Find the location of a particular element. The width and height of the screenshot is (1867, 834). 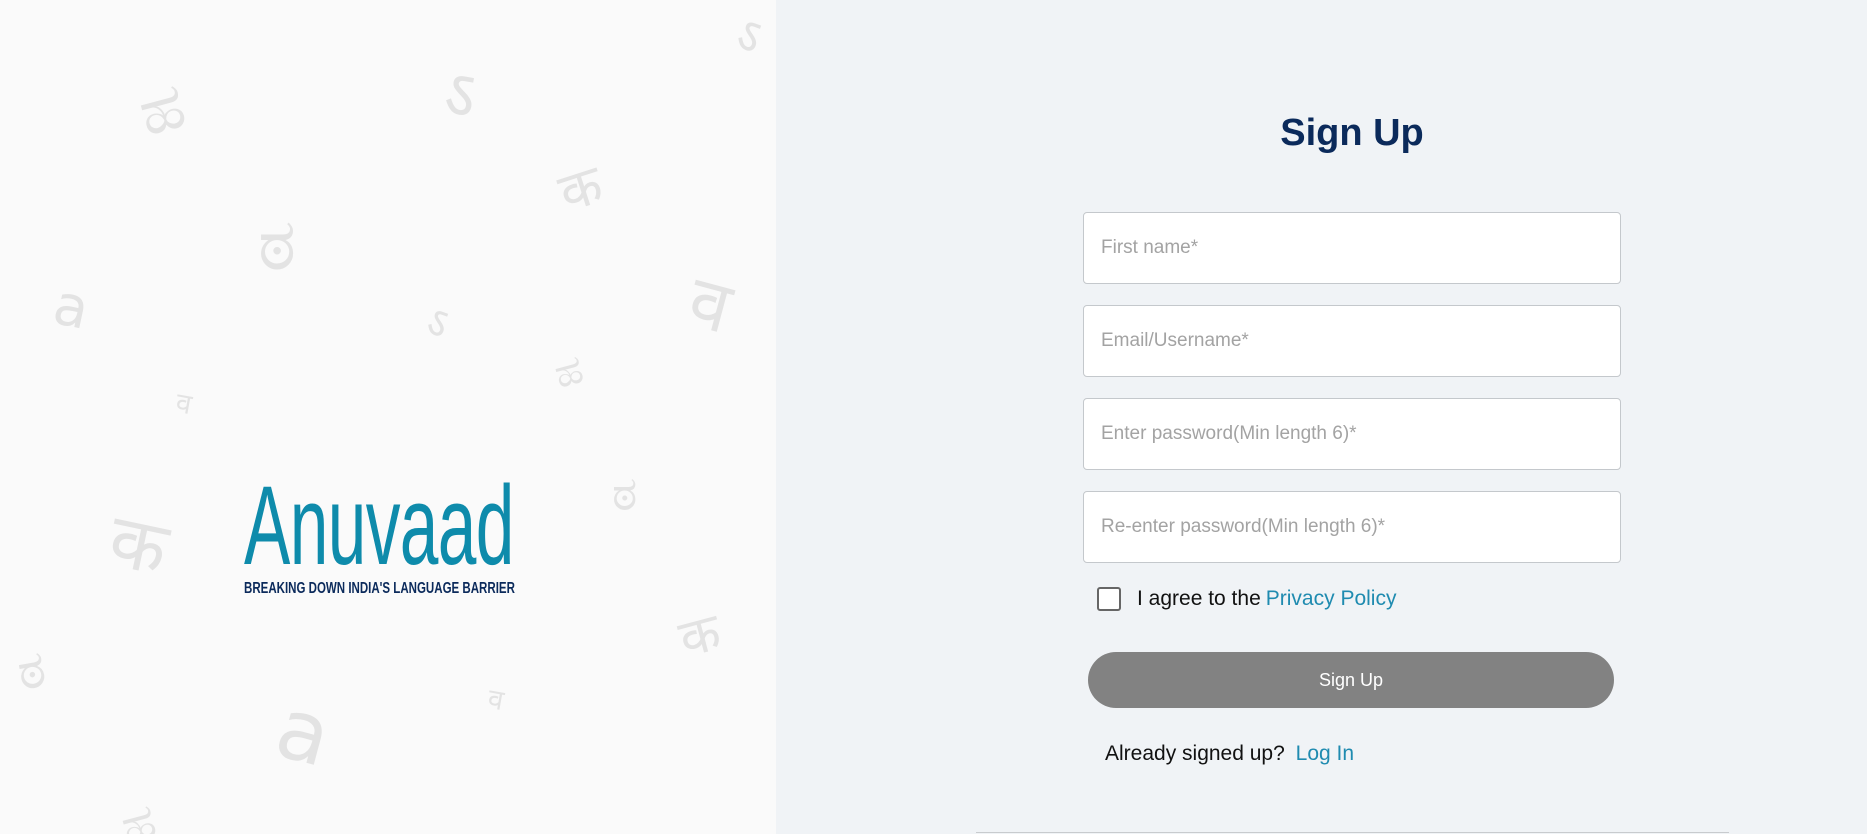

page-title: Sign Up is located at coordinates (1352, 133).